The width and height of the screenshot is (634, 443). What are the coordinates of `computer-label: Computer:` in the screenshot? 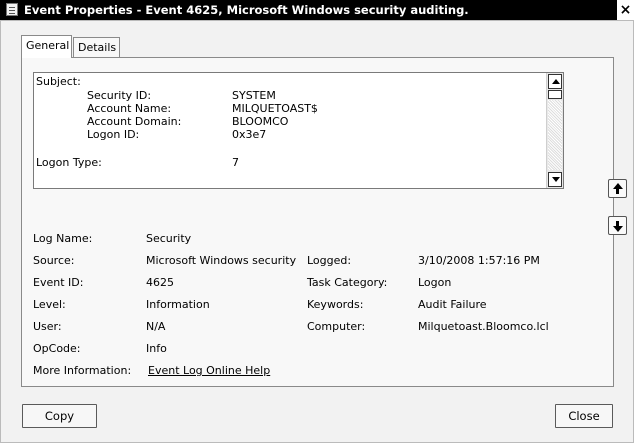 It's located at (336, 326).